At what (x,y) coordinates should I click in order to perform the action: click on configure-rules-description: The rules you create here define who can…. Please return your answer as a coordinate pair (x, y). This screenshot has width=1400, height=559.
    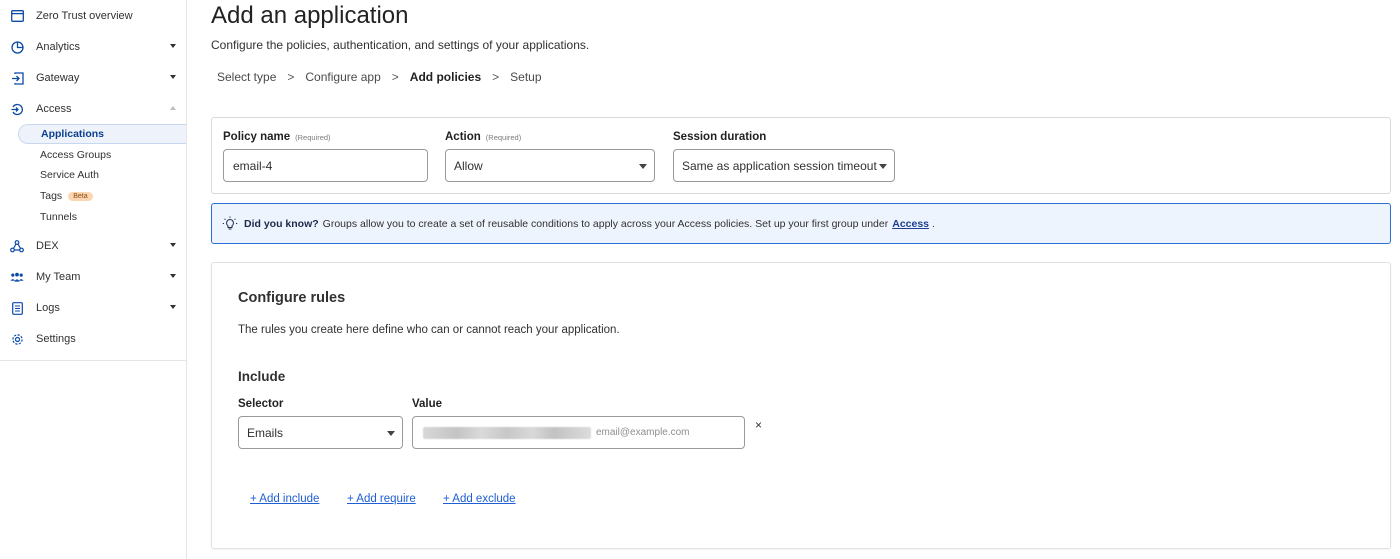
    Looking at the image, I should click on (429, 330).